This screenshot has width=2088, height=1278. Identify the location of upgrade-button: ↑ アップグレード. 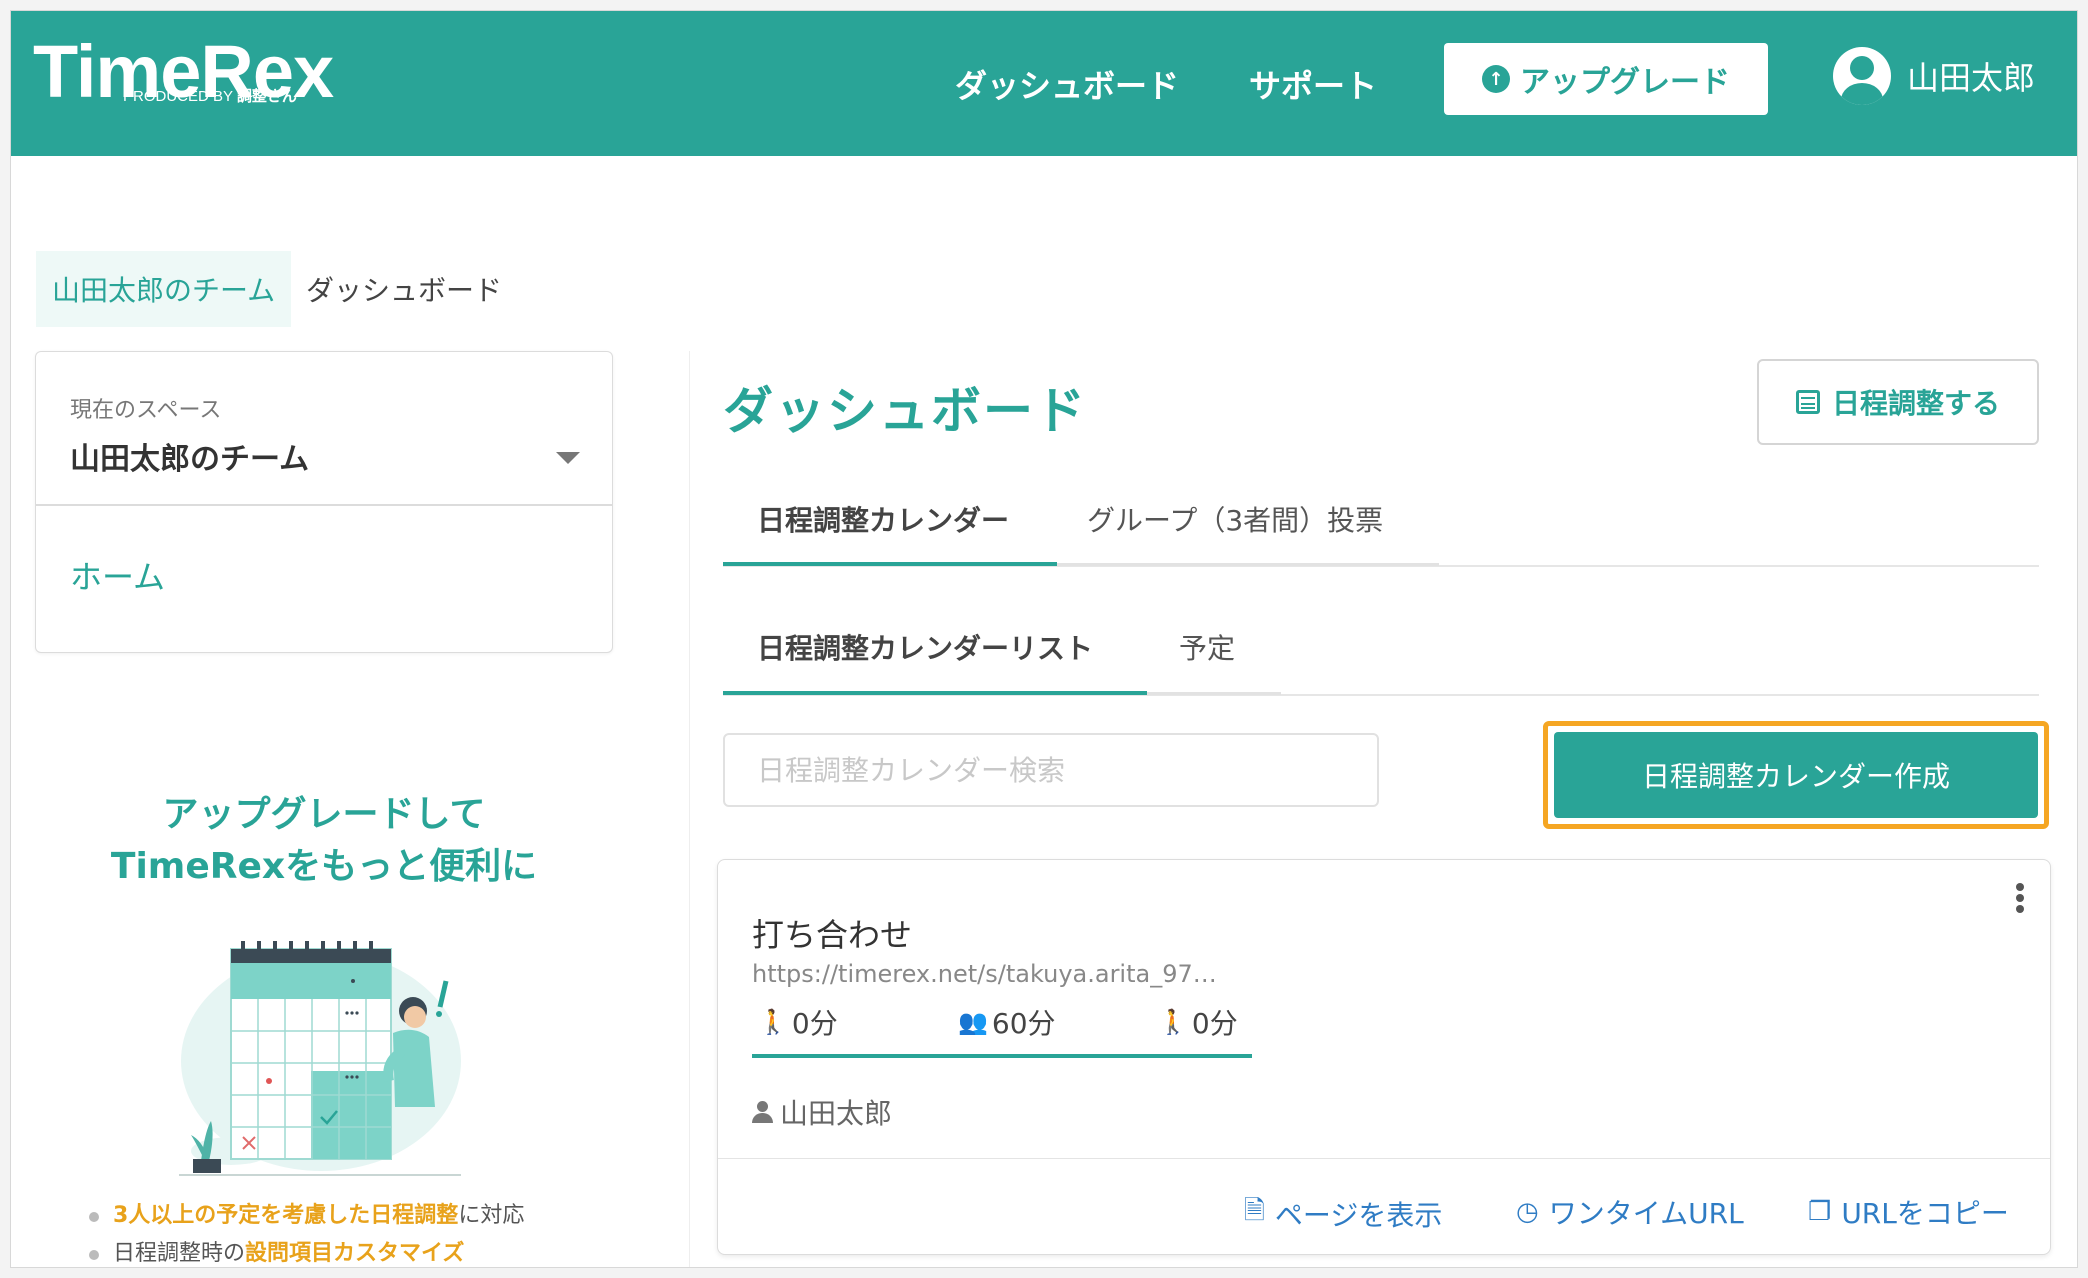
(1606, 79).